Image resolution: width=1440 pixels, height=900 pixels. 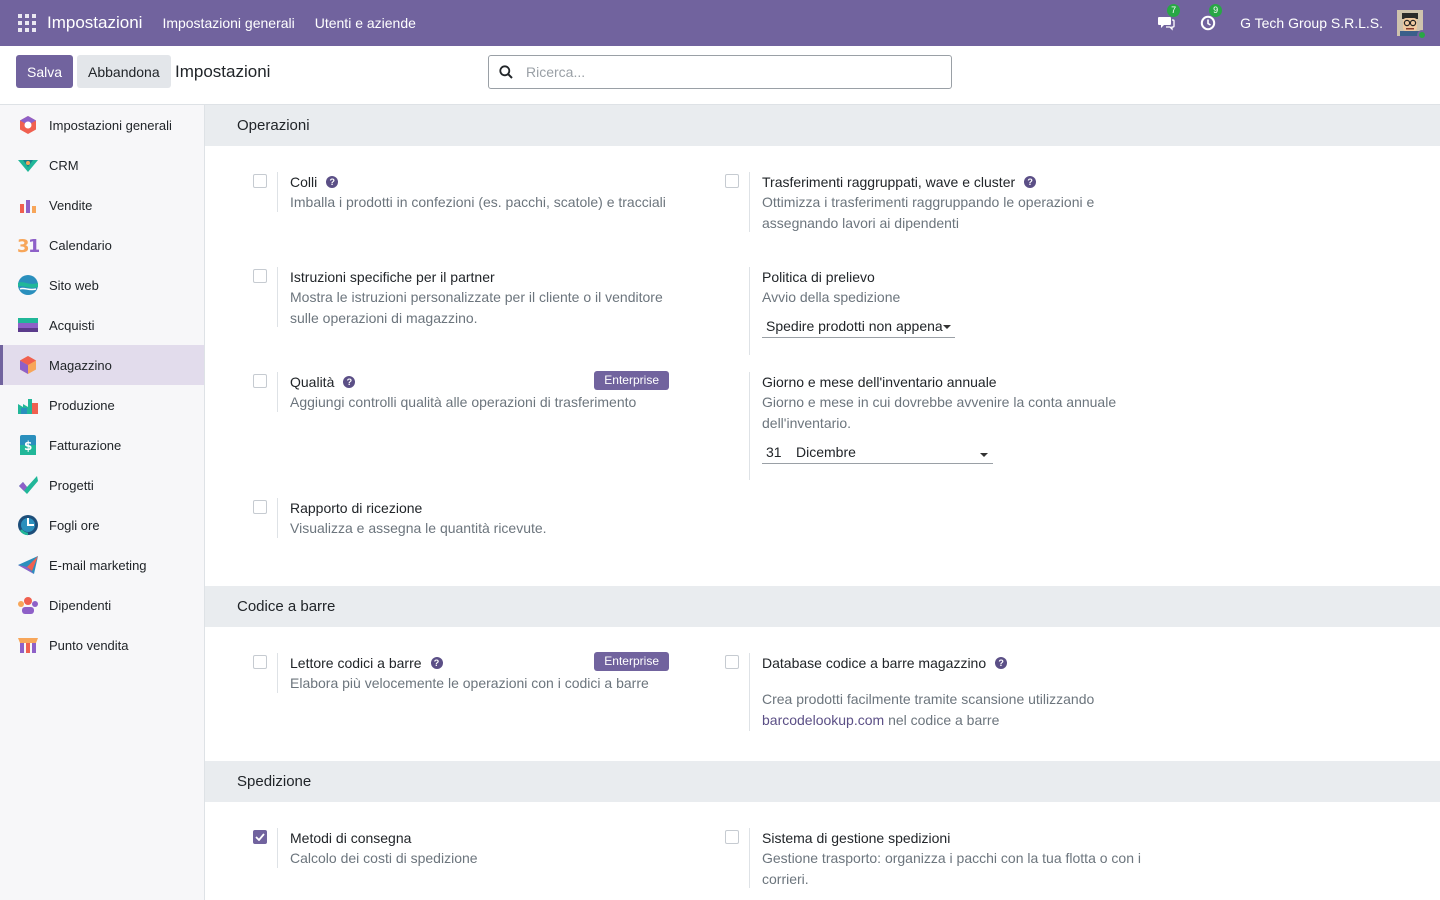 I want to click on barcode-database-label: Database codice a barre magazzino, so click(x=874, y=663).